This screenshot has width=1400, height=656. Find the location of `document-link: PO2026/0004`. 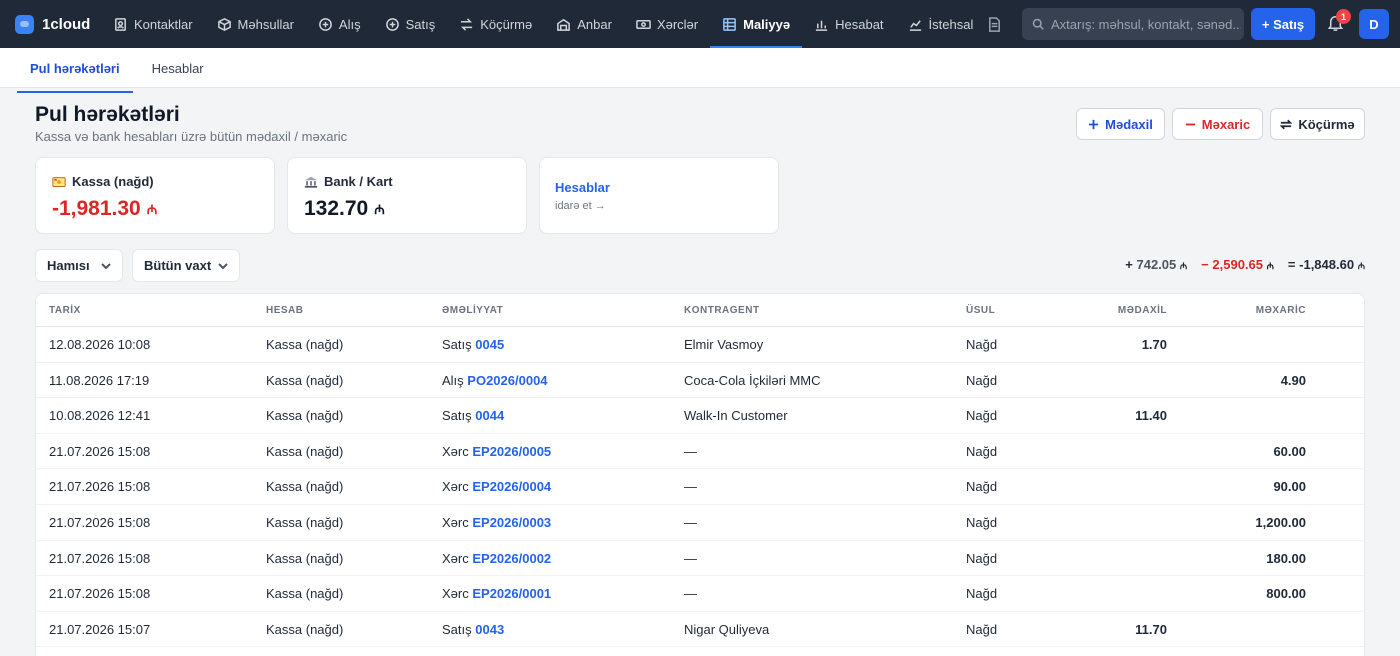

document-link: PO2026/0004 is located at coordinates (507, 380).